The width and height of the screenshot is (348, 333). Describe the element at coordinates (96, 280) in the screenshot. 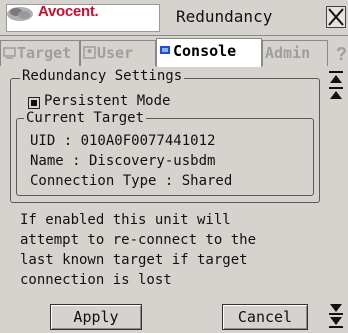

I see `description-line-4: connection is lost` at that location.